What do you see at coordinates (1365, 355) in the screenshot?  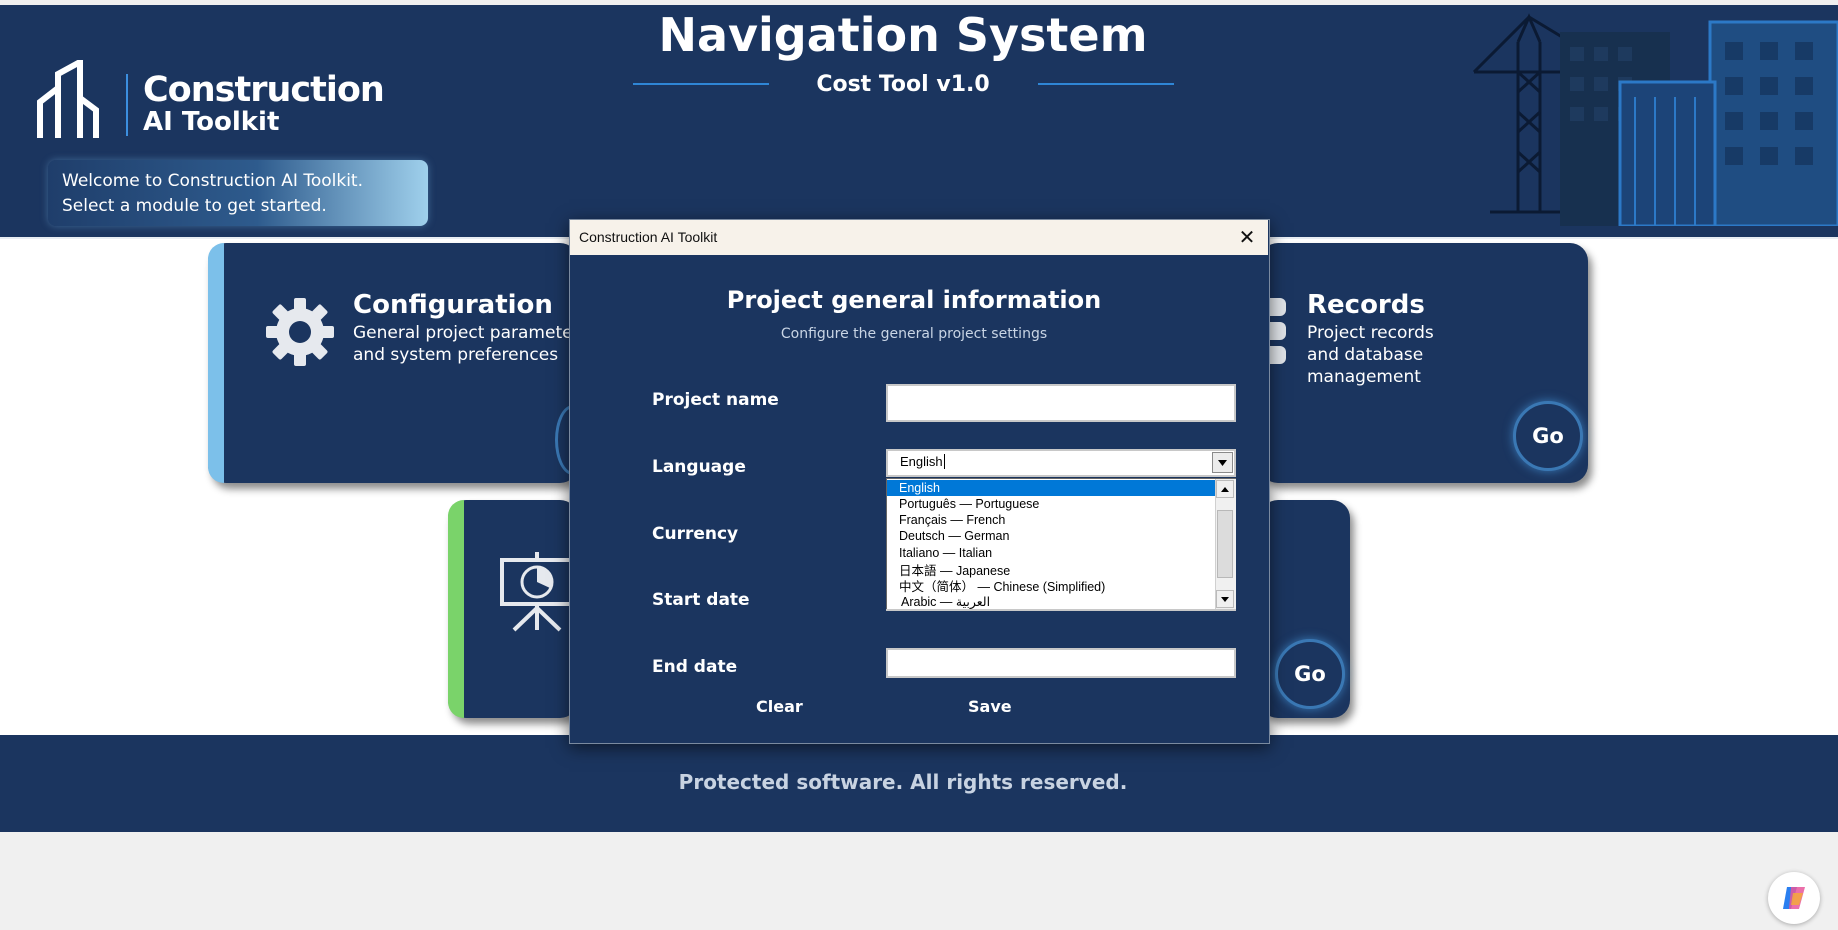 I see `records-desc-line-2: and database` at bounding box center [1365, 355].